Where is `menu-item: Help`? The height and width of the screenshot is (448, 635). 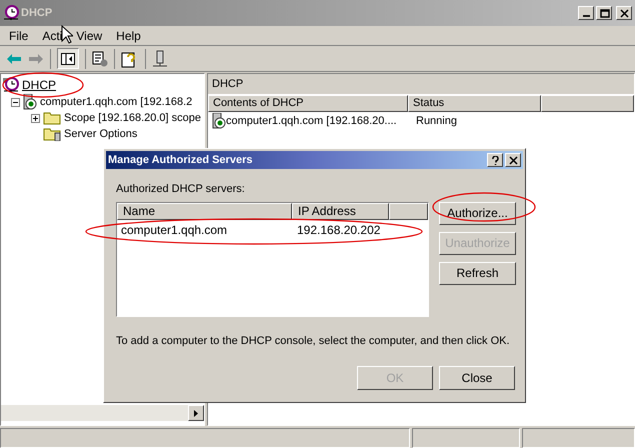 menu-item: Help is located at coordinates (128, 35).